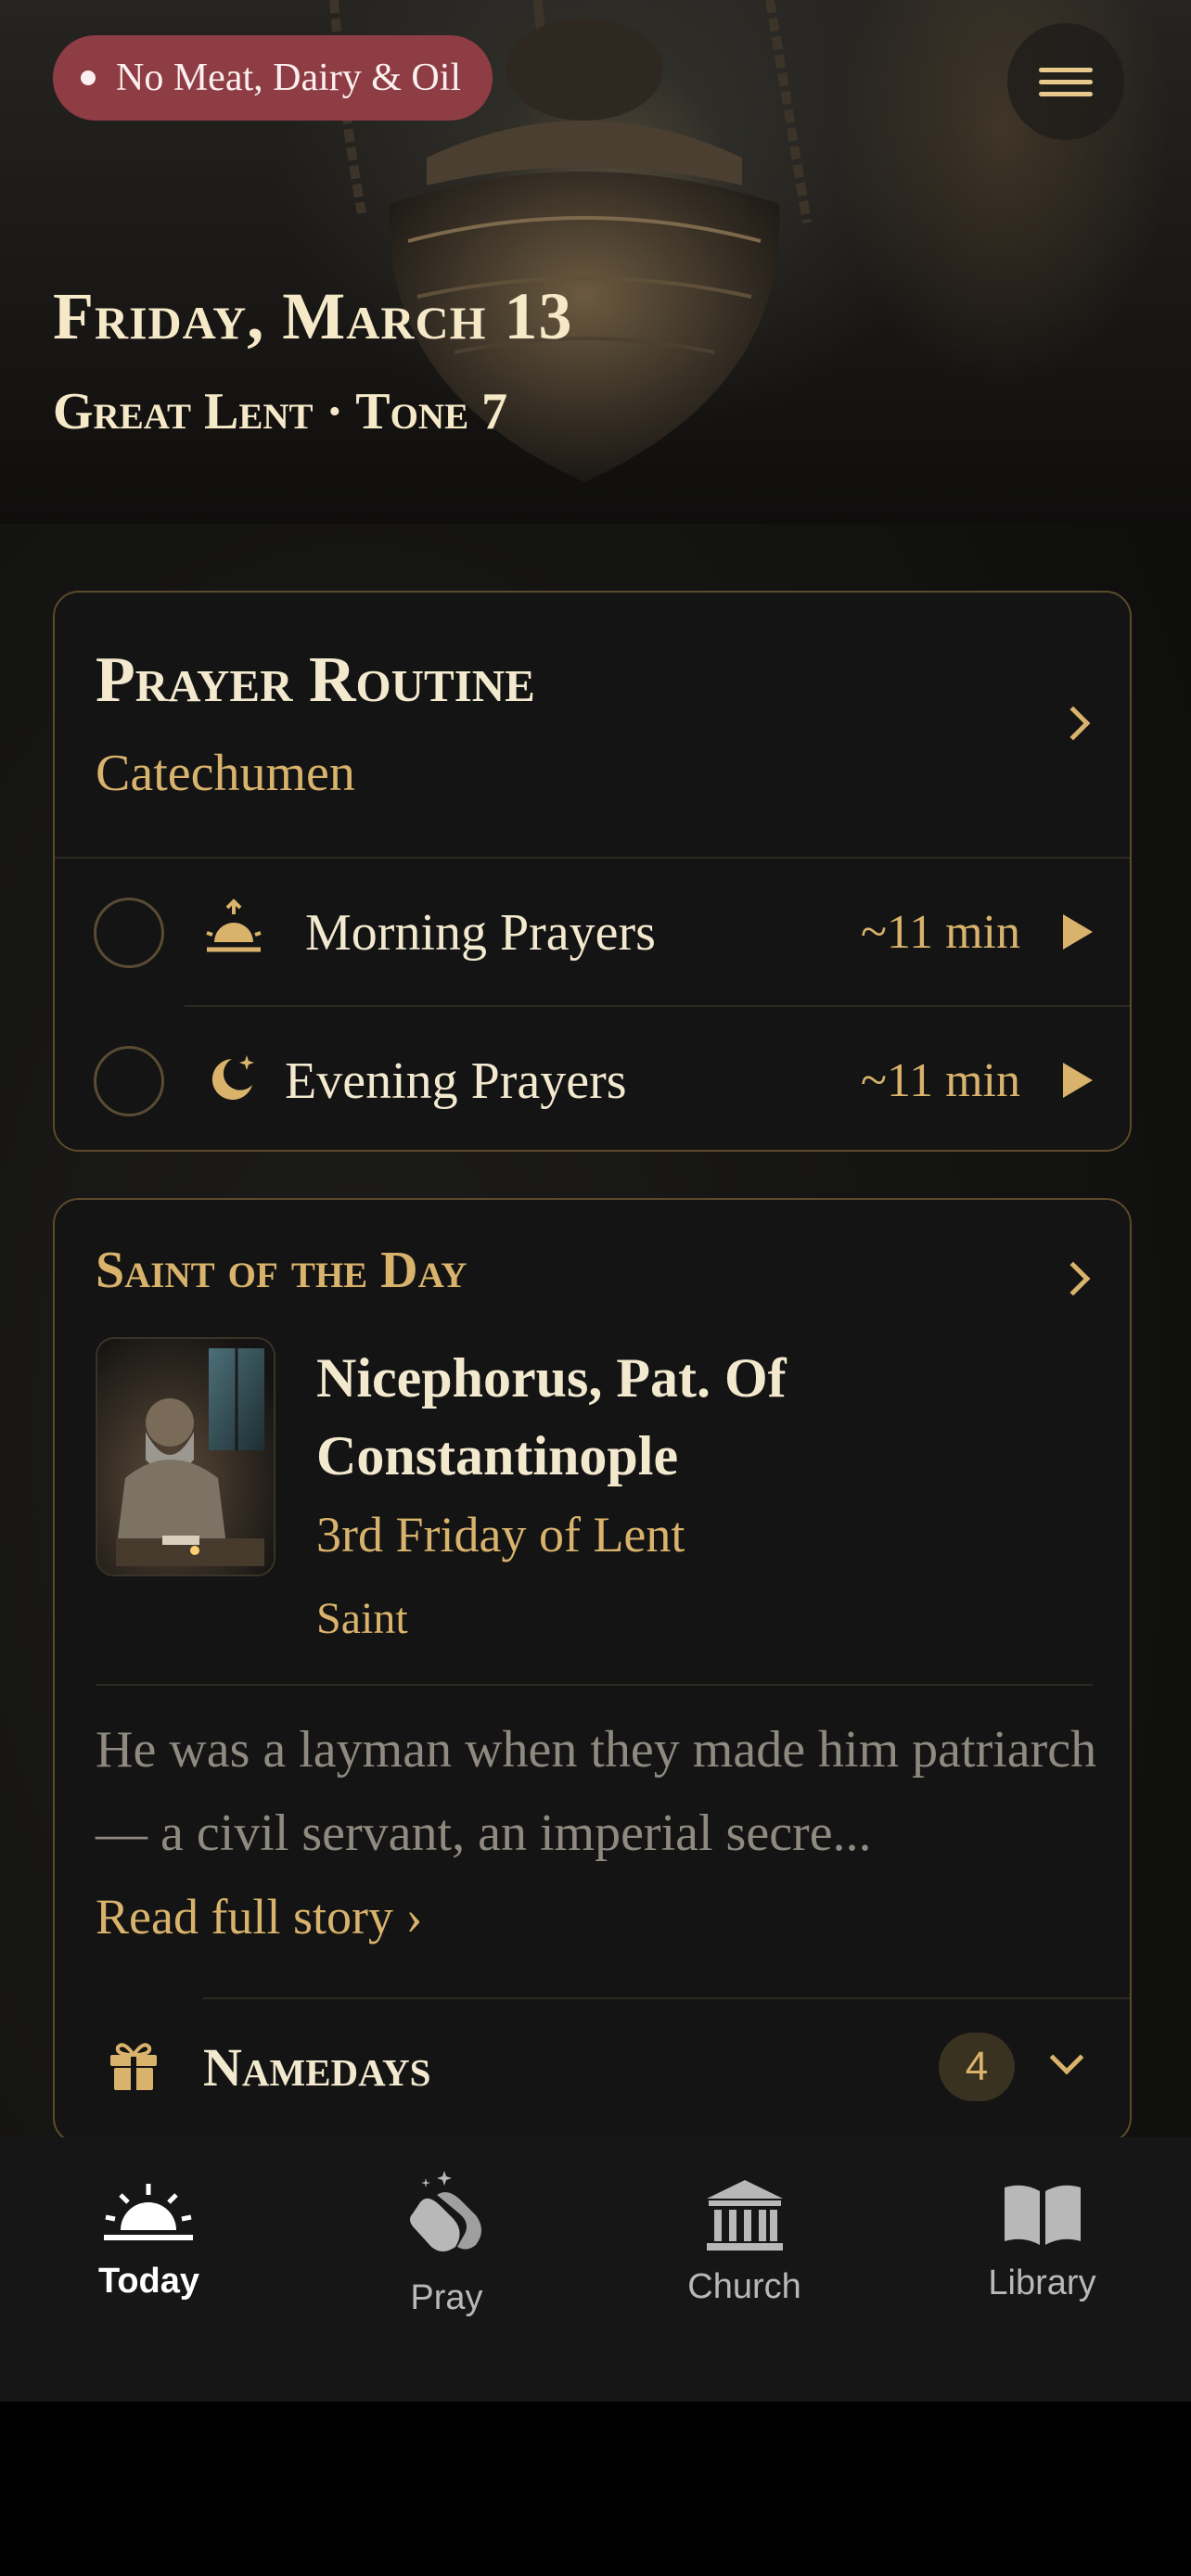  I want to click on fasting-dot, so click(88, 77).